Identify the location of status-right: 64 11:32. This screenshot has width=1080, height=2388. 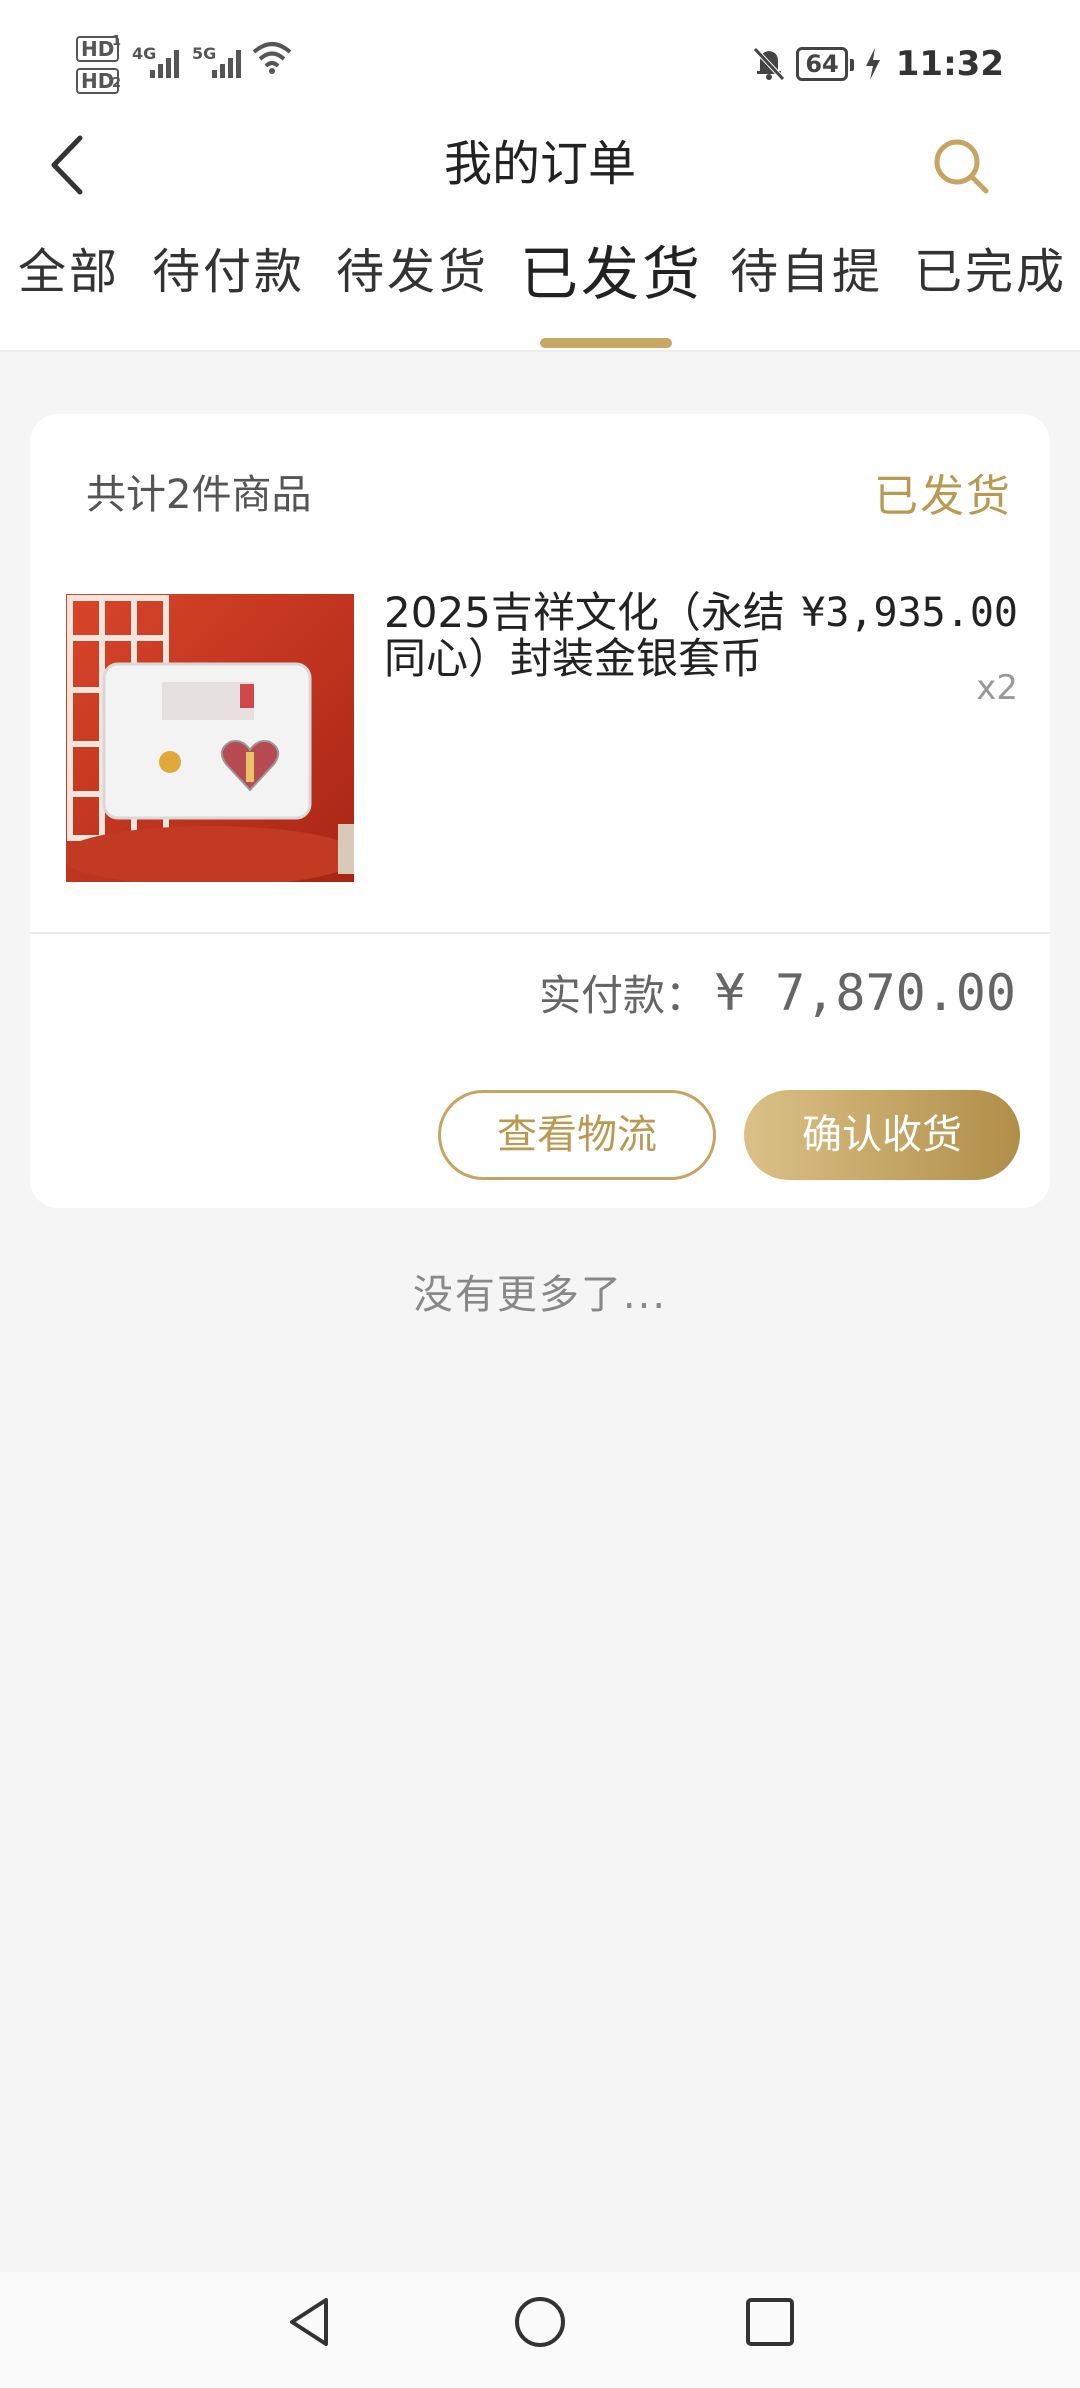
(878, 64).